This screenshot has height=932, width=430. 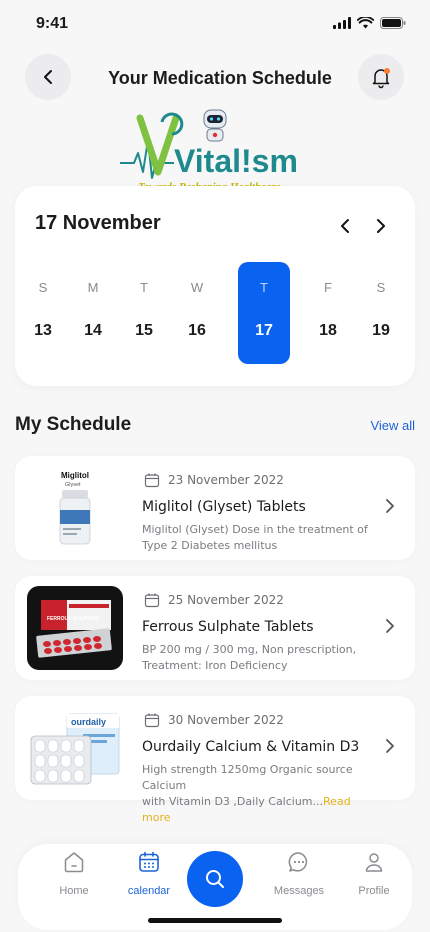 What do you see at coordinates (74, 862) in the screenshot?
I see `home-icon` at bounding box center [74, 862].